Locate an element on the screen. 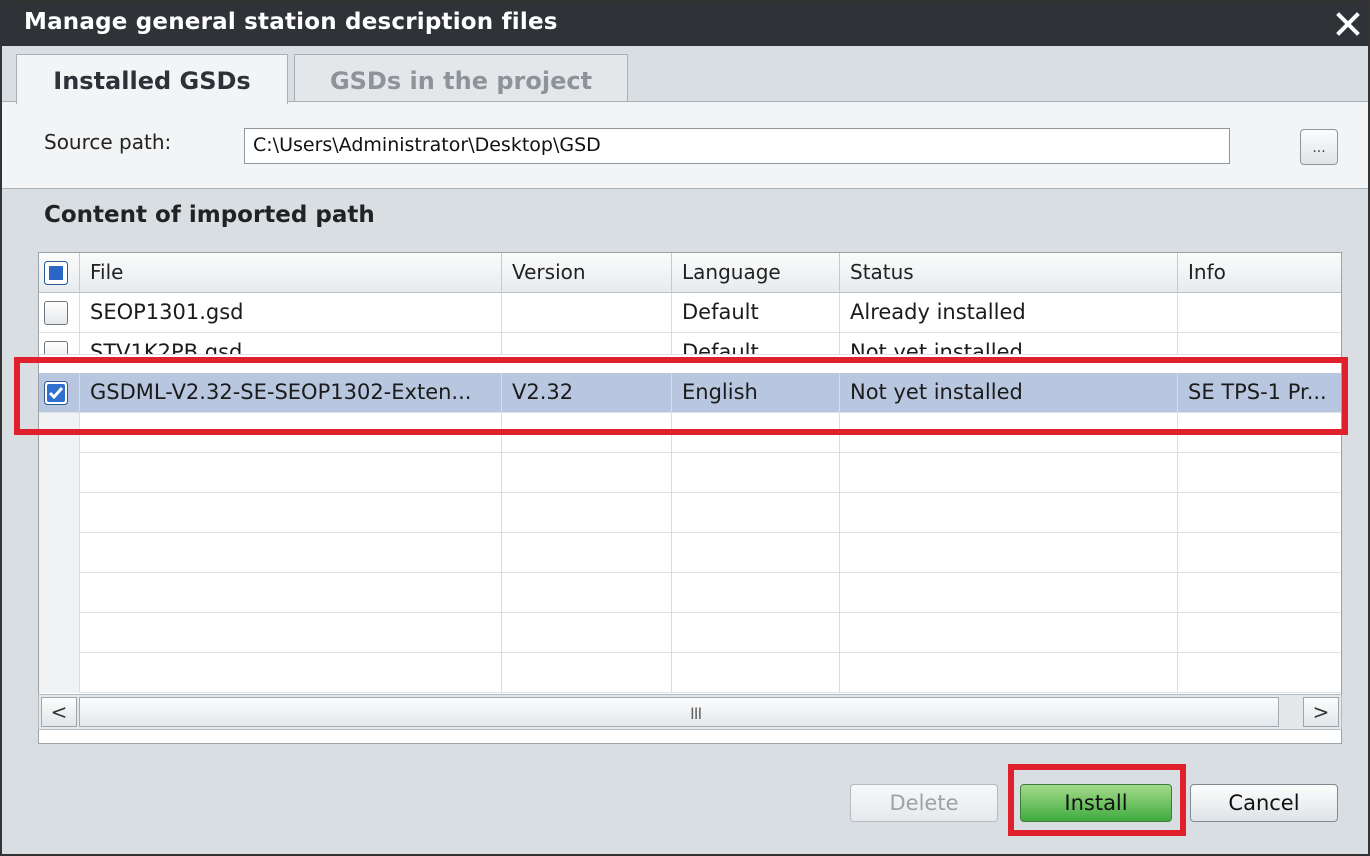 The height and width of the screenshot is (856, 1370). header-select-cell is located at coordinates (59, 273).